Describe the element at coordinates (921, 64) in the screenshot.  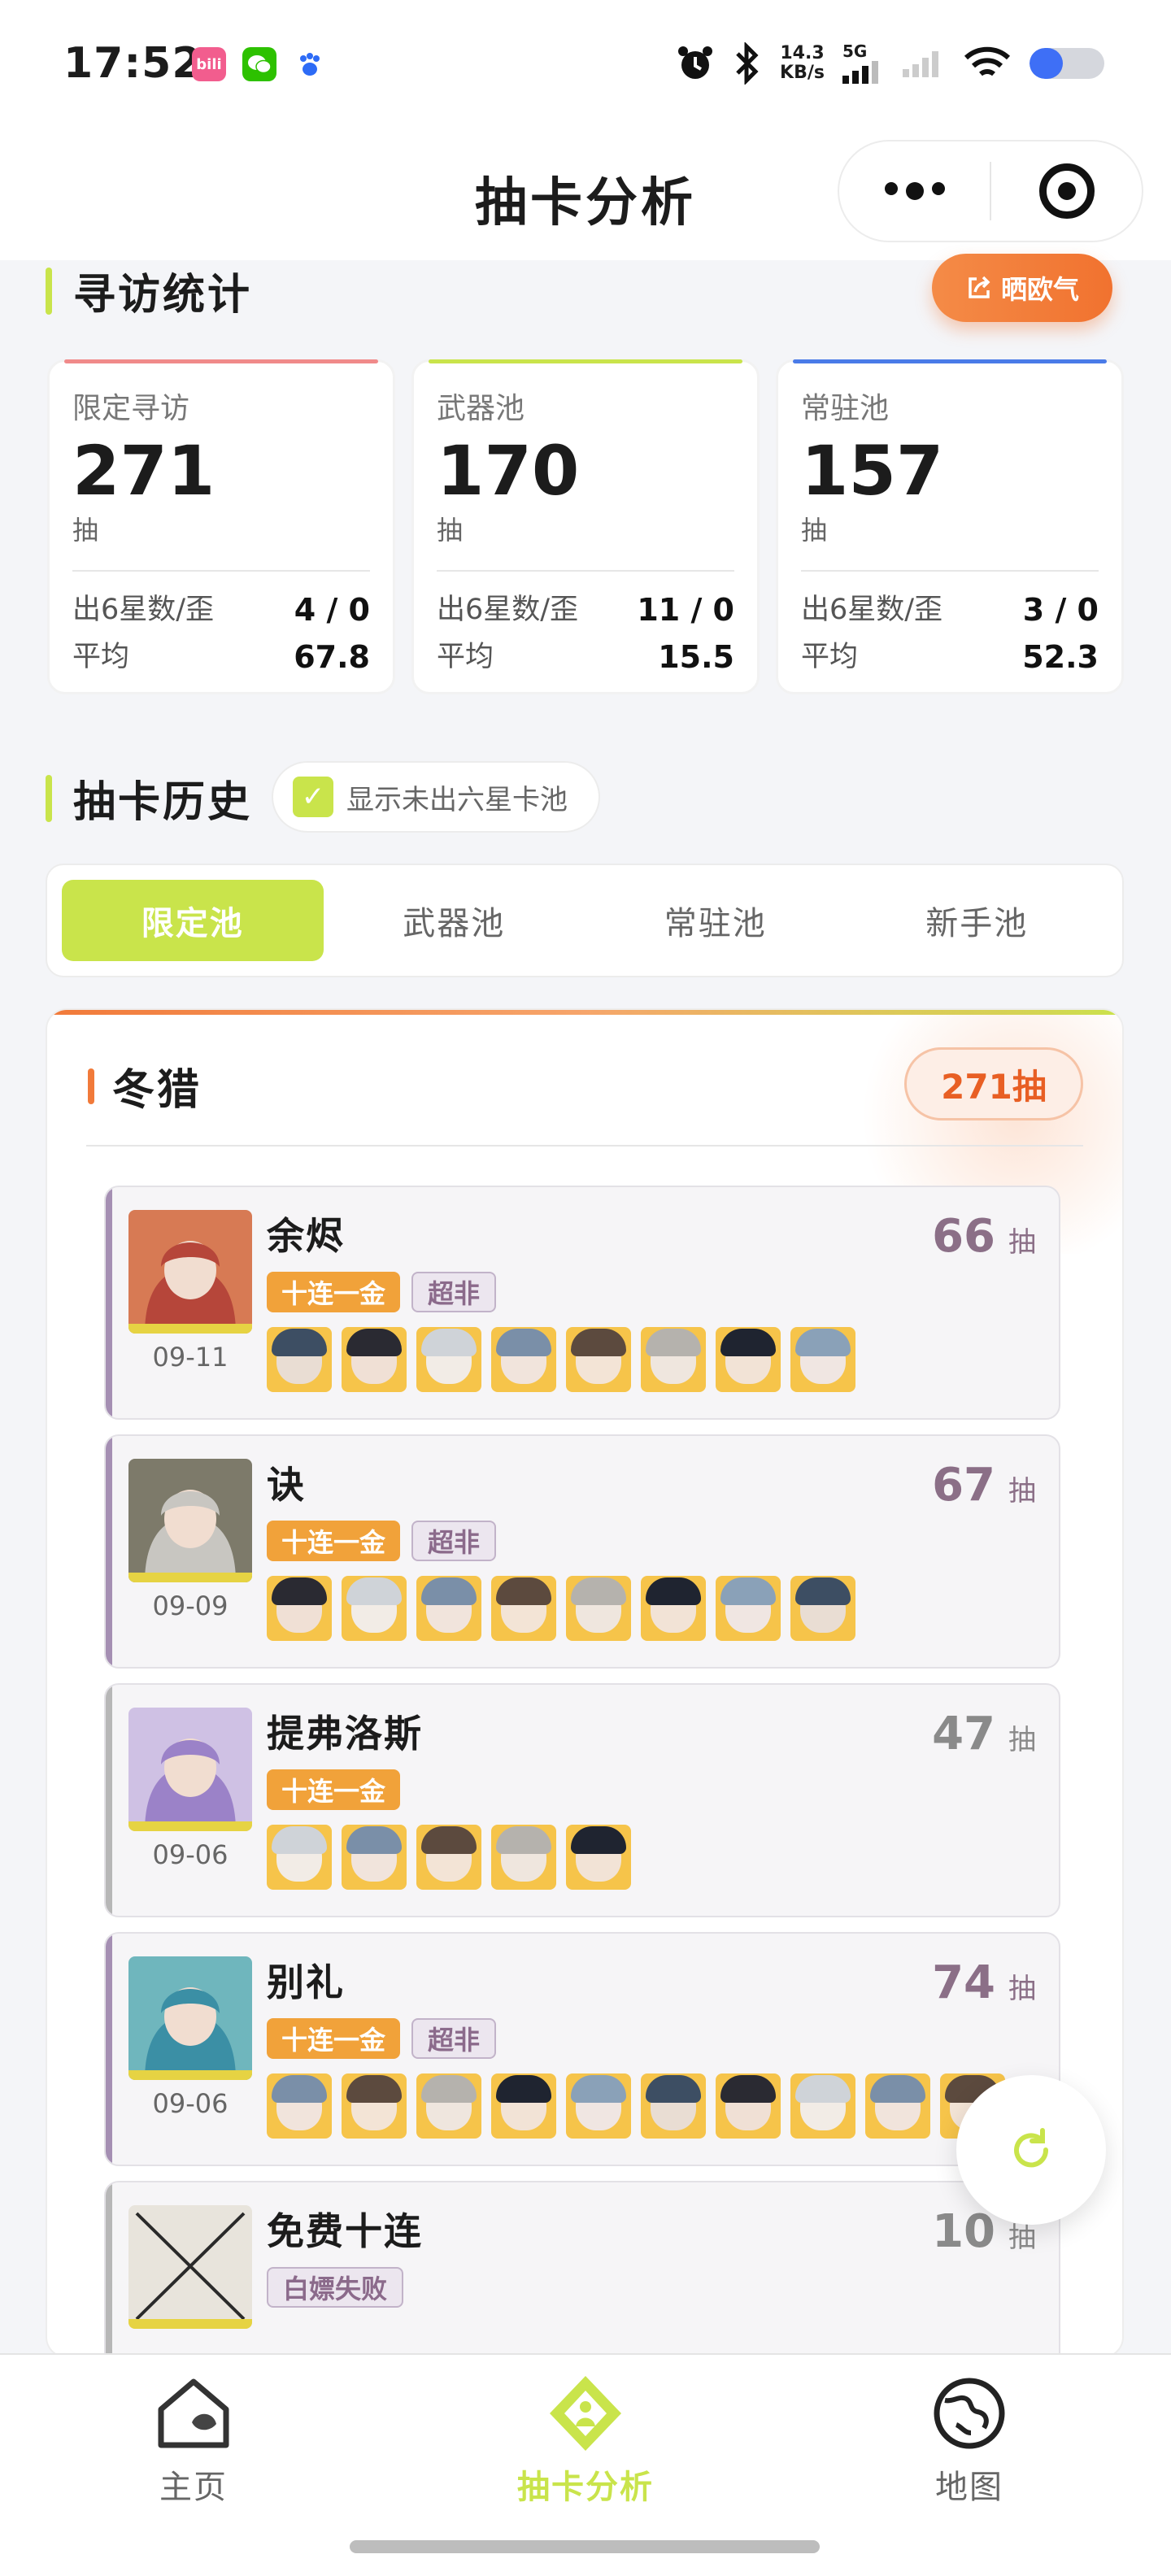
I see `signal-2-icon` at that location.